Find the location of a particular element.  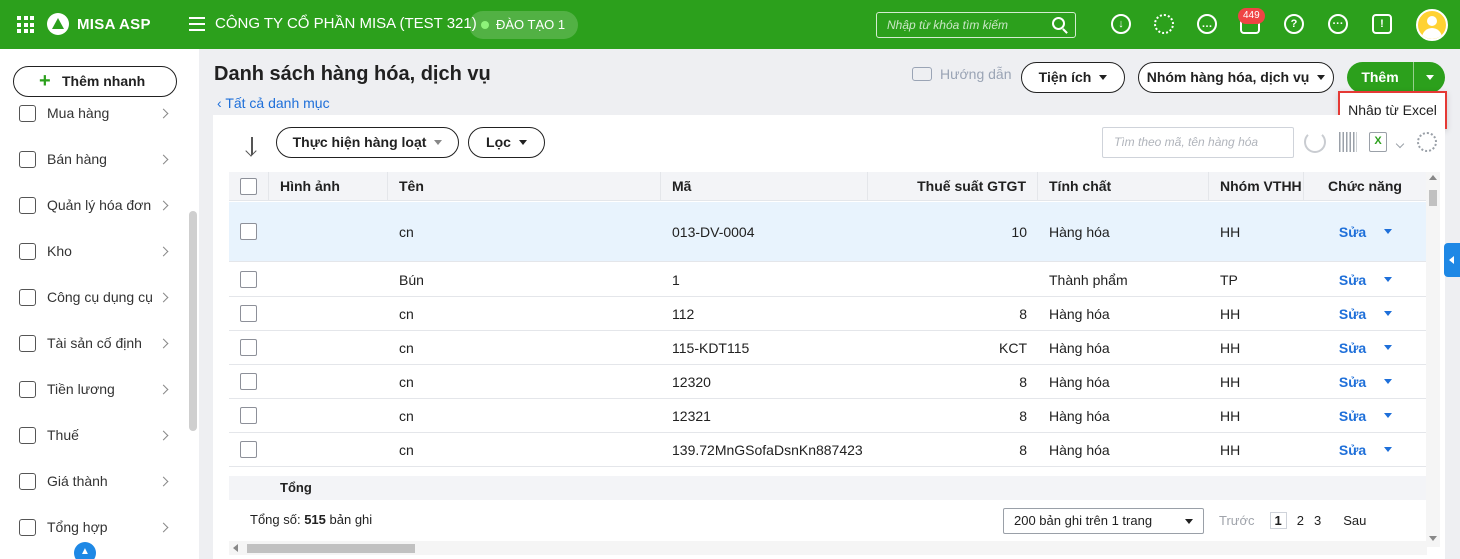

sidebar-item-label: Giá thành is located at coordinates (77, 481).